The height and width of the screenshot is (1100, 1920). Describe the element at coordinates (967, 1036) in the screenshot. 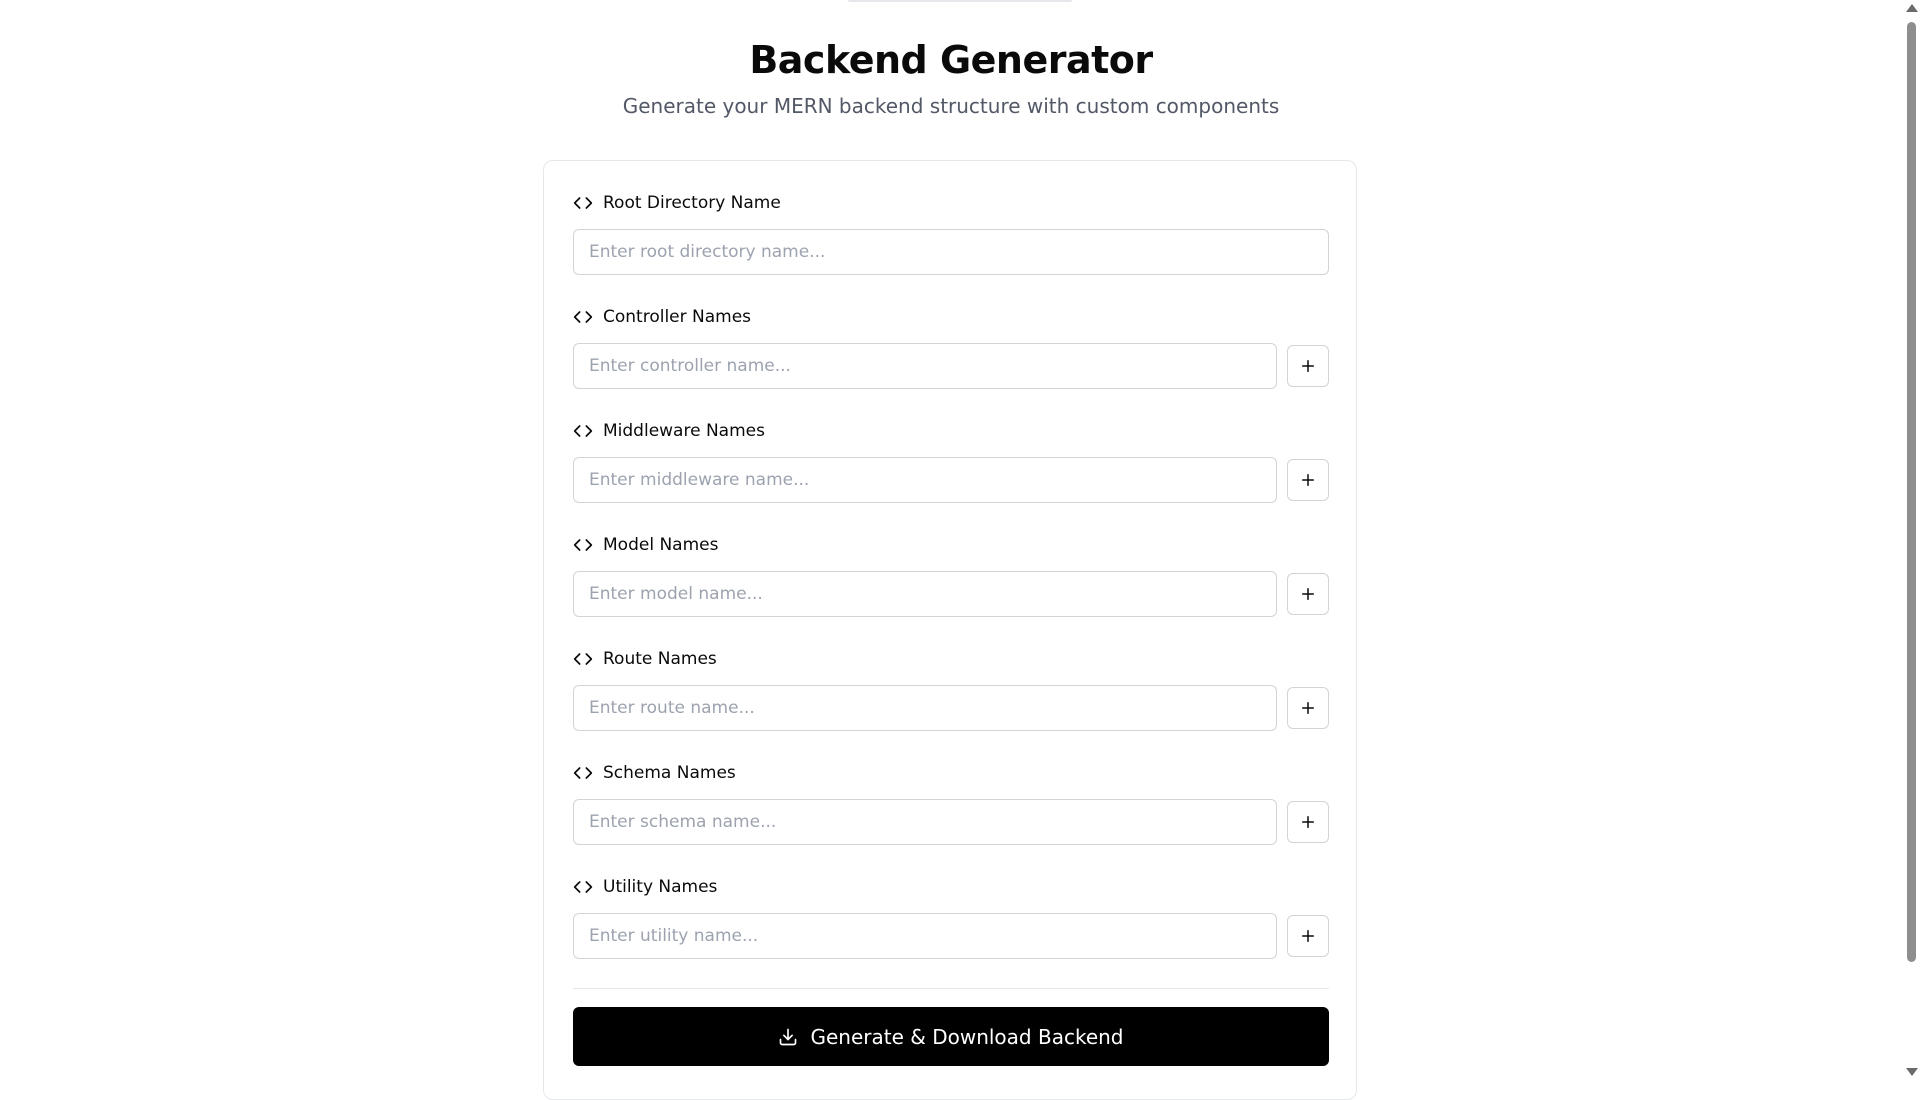

I see `generate-download-label: Generate & Download Backend` at that location.